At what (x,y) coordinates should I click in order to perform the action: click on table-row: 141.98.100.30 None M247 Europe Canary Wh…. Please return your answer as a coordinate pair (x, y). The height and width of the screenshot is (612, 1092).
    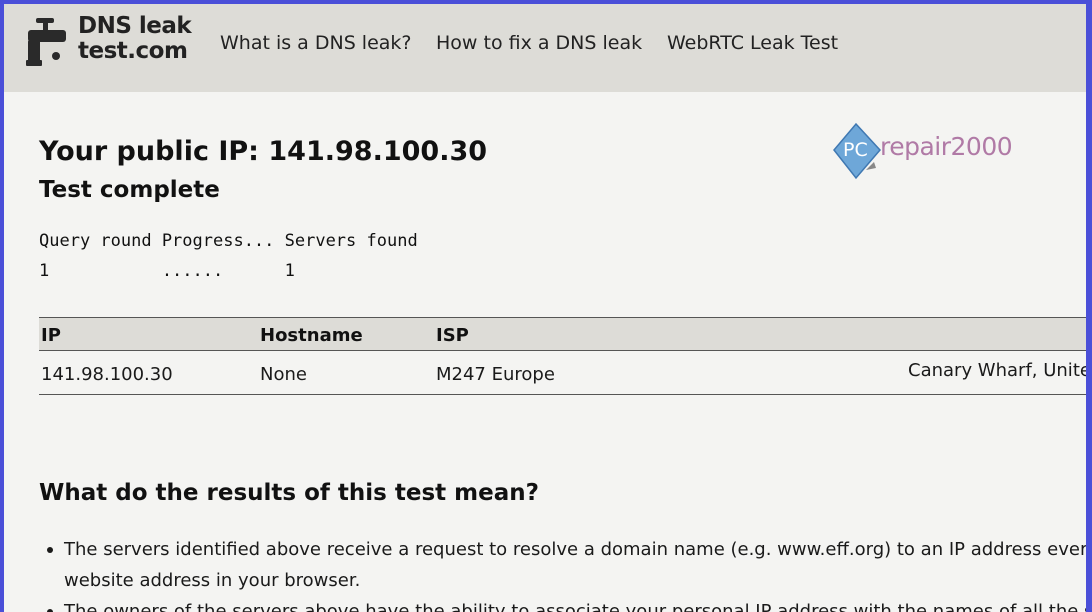
    Looking at the image, I should click on (565, 373).